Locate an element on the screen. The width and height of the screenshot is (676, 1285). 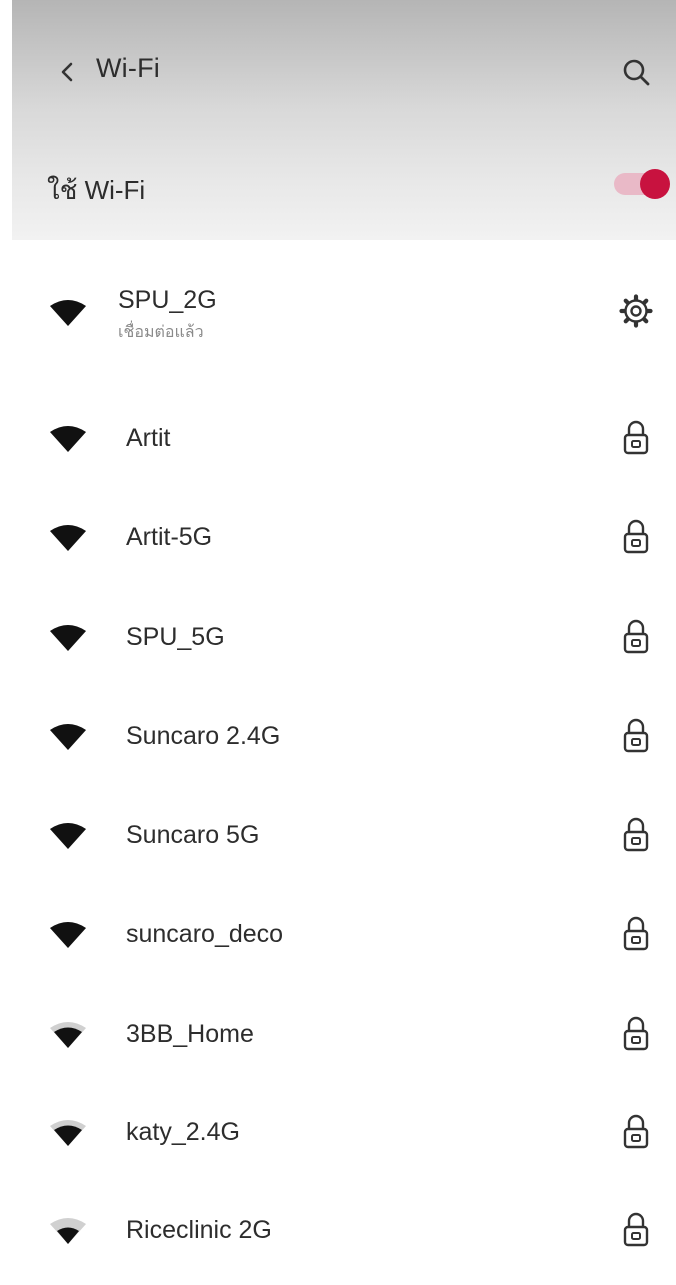
settings-gear-icon is located at coordinates (636, 311).